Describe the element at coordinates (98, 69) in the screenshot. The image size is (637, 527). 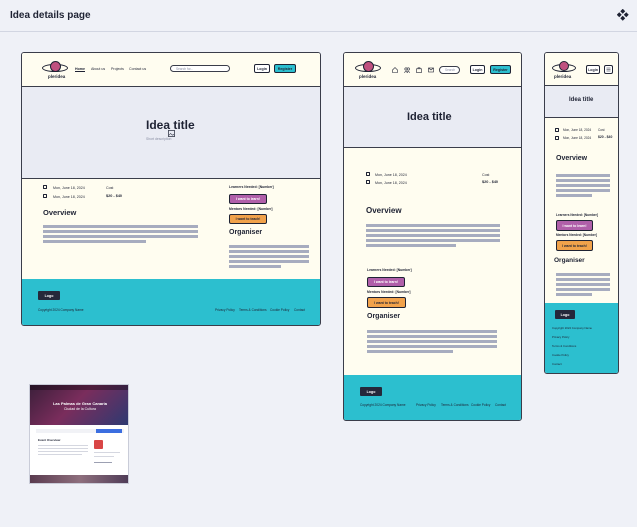
I see `nav-about: About us` at that location.